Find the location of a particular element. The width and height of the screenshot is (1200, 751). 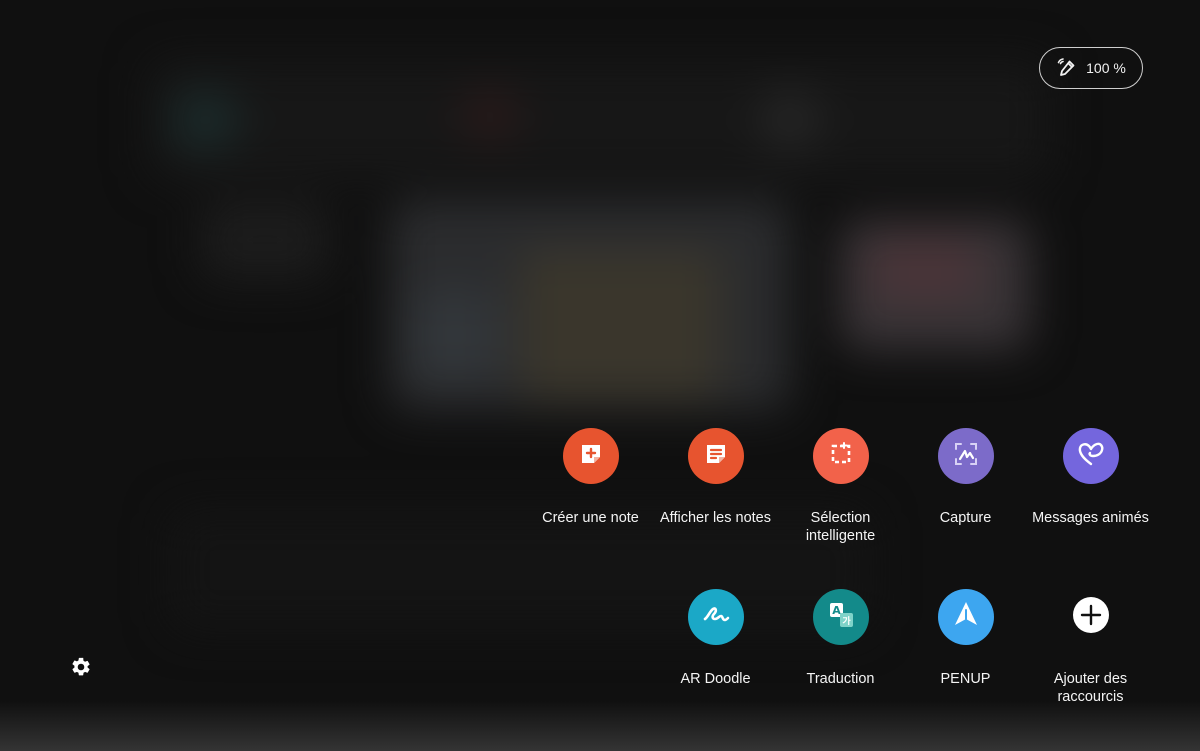

shortcut-view-notes: Afficher les notes is located at coordinates (715, 477).